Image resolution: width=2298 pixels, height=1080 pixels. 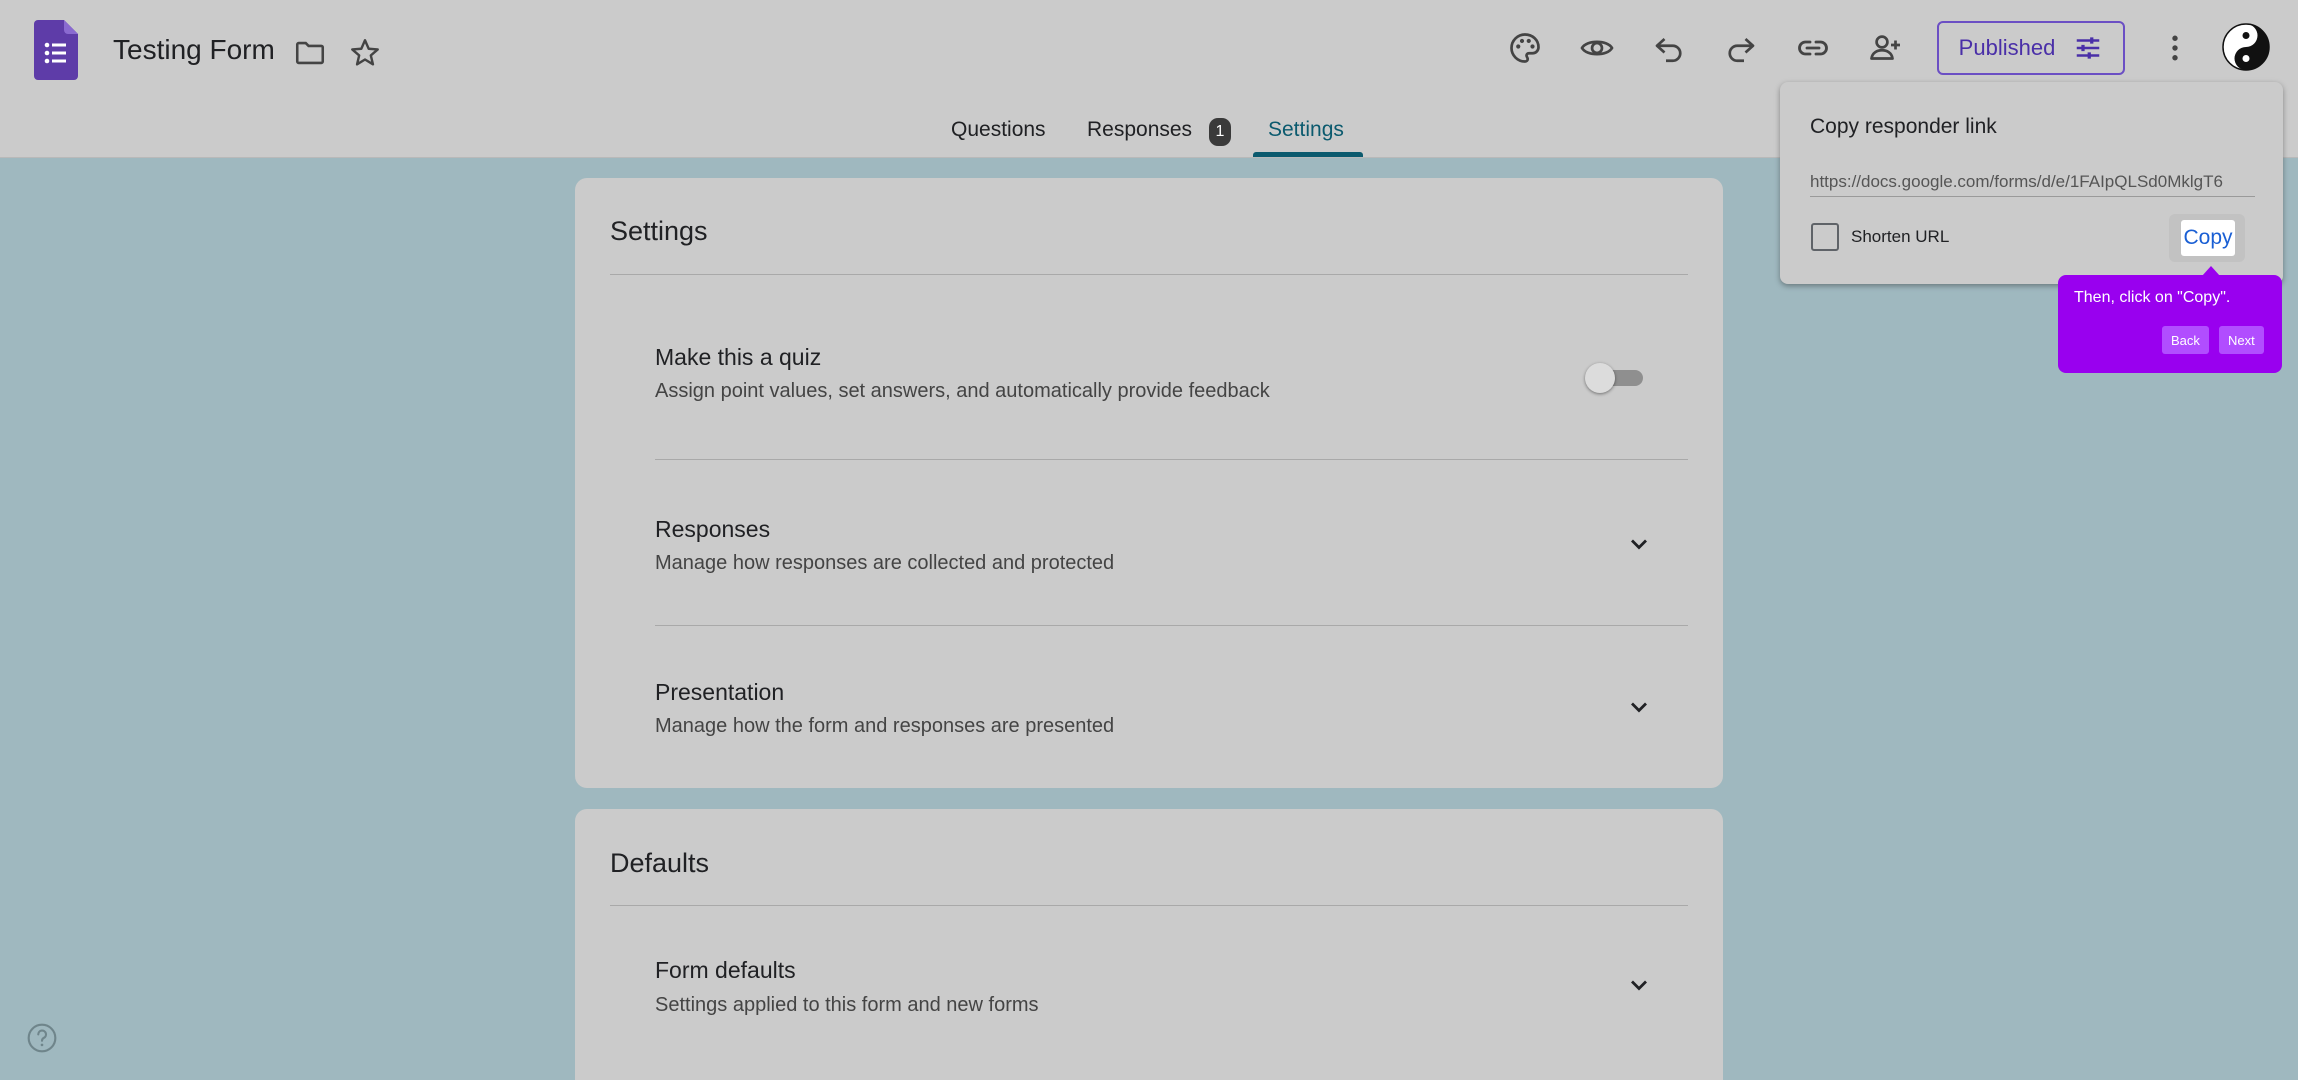 I want to click on more-vert-icon, so click(x=2175, y=48).